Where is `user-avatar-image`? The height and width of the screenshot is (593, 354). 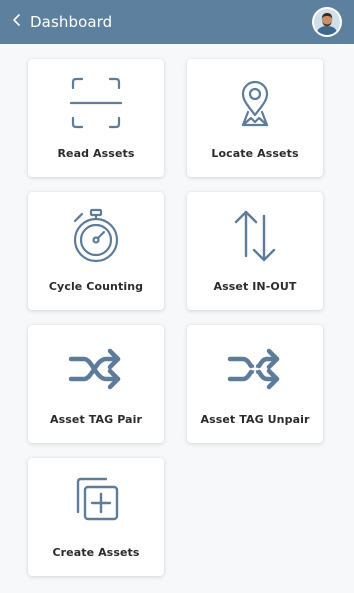
user-avatar-image is located at coordinates (327, 22).